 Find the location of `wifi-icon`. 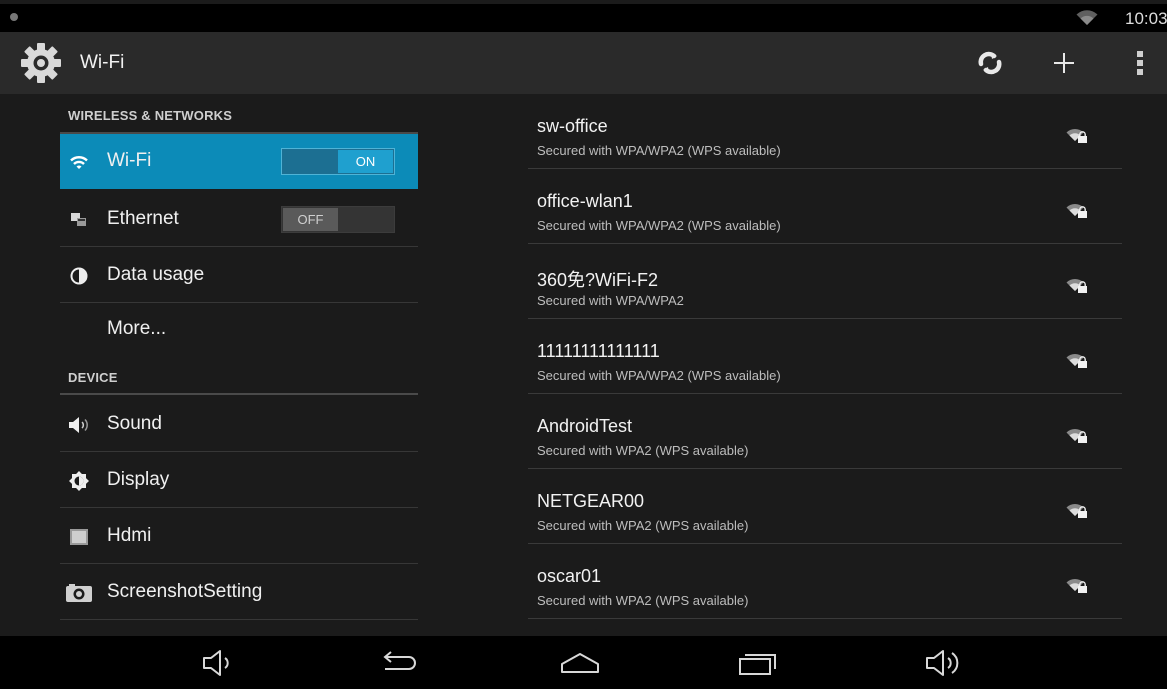

wifi-icon is located at coordinates (79, 162).